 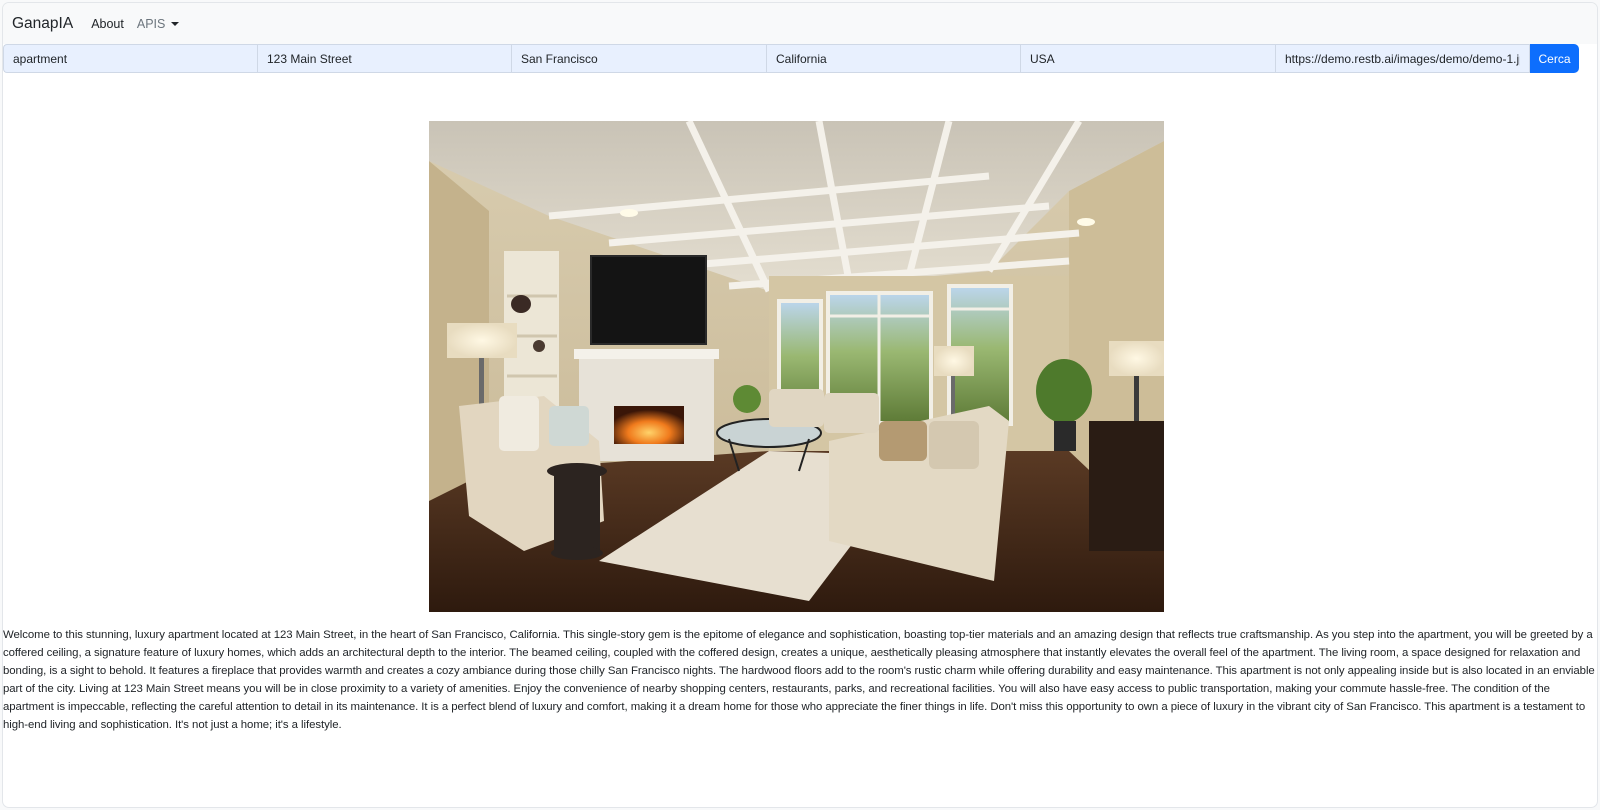 I want to click on photo-tv, so click(x=648, y=300).